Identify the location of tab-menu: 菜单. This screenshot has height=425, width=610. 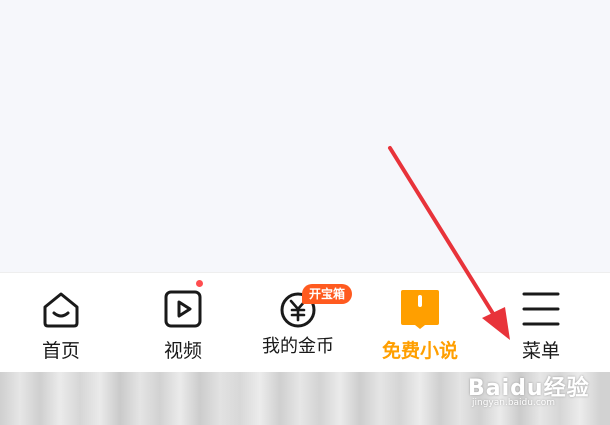
(541, 323).